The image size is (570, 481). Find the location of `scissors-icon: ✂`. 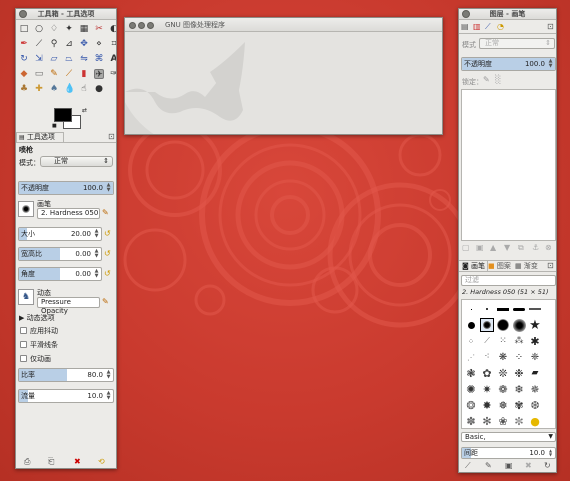

scissors-icon: ✂ is located at coordinates (99, 29).